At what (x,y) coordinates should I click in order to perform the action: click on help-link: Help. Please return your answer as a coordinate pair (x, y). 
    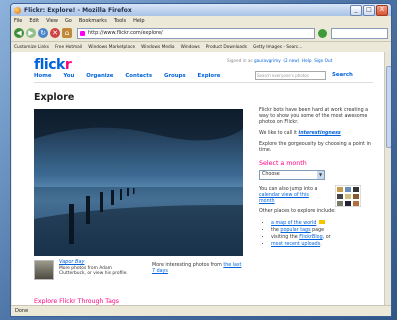
    Looking at the image, I should click on (307, 60).